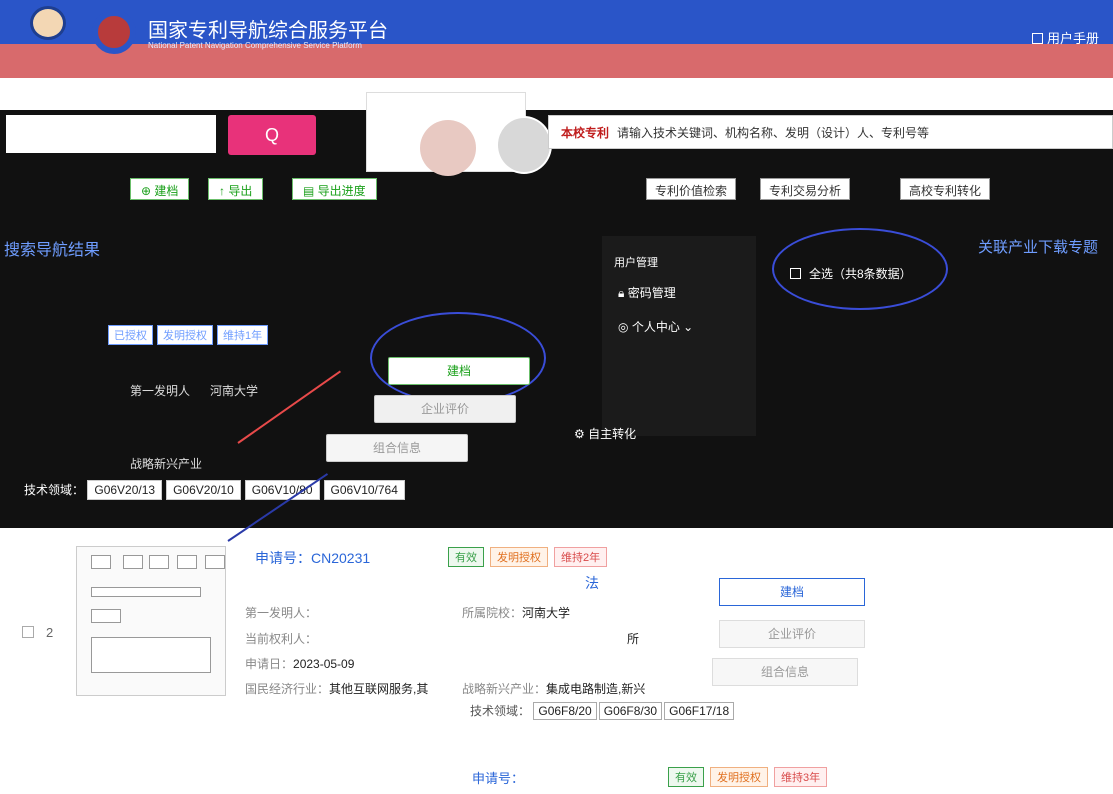 The image size is (1113, 794). I want to click on export-progress-label: 导出进度, so click(341, 191).